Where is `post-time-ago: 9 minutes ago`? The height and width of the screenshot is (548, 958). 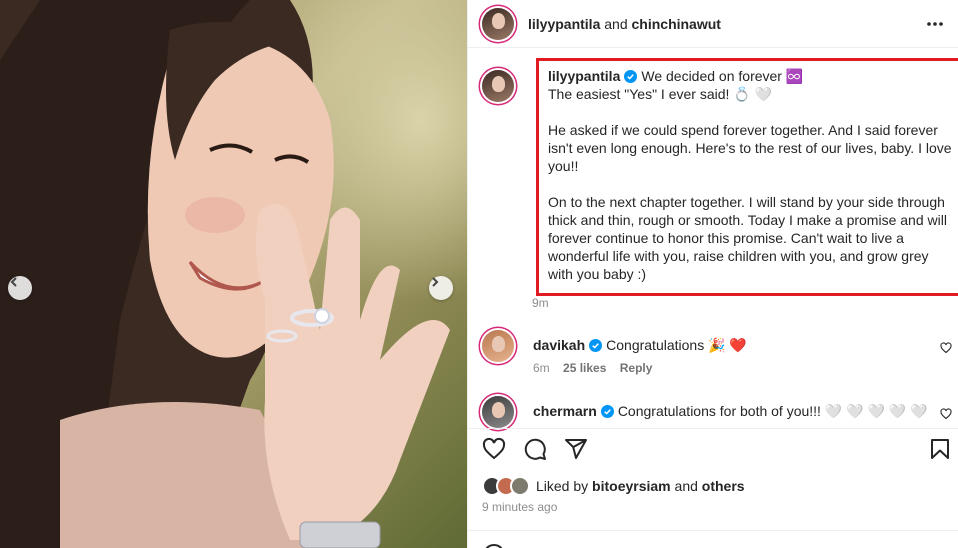 post-time-ago: 9 minutes ago is located at coordinates (520, 507).